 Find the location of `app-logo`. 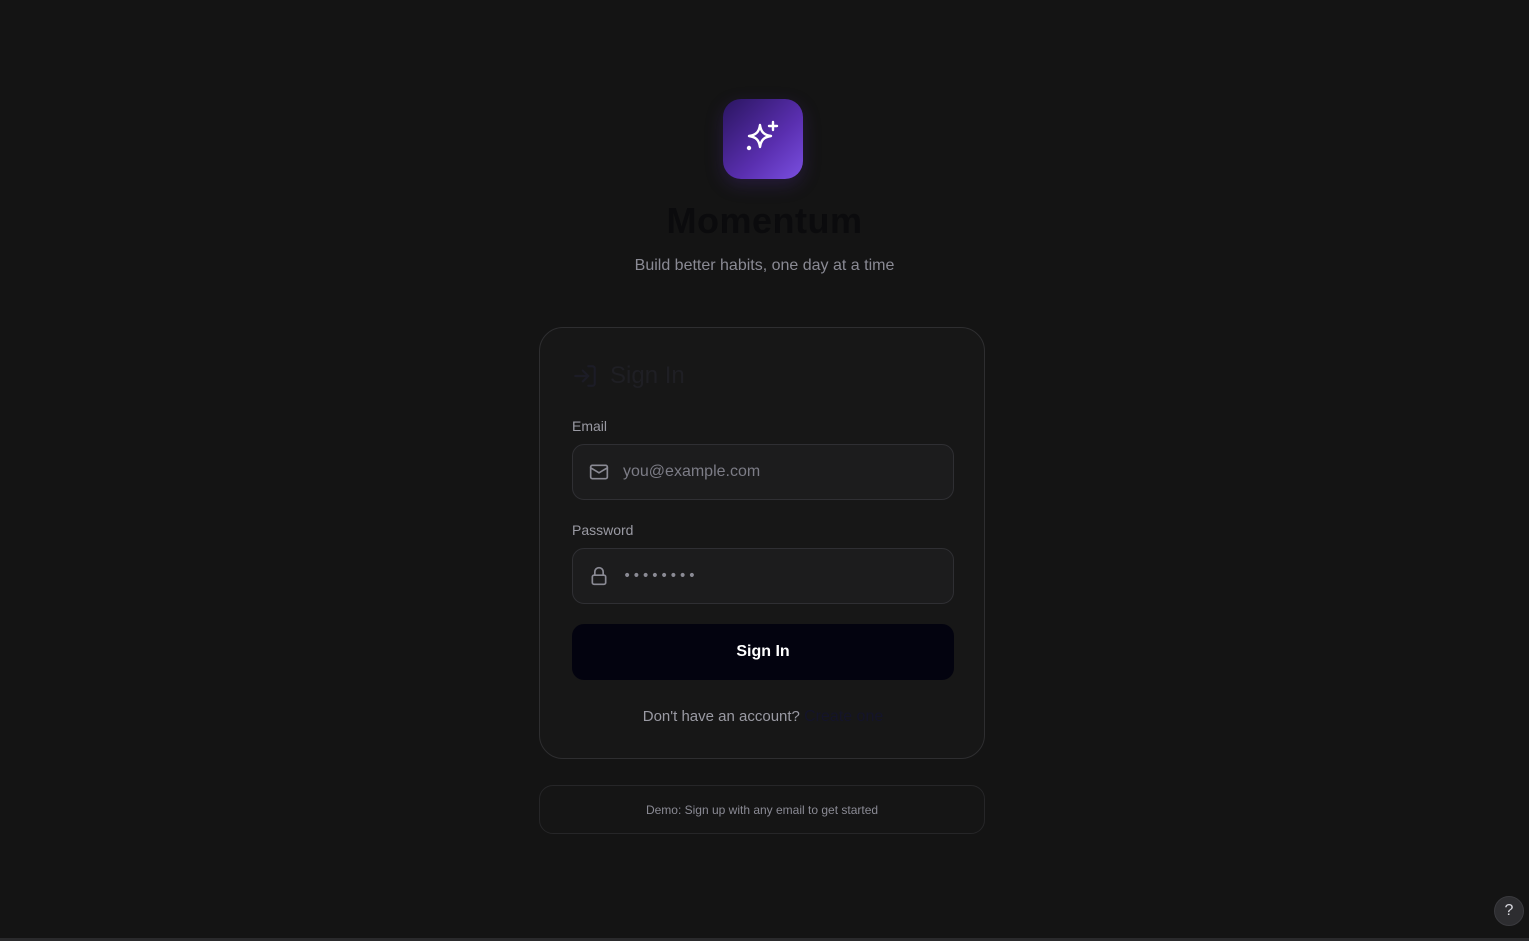

app-logo is located at coordinates (763, 139).